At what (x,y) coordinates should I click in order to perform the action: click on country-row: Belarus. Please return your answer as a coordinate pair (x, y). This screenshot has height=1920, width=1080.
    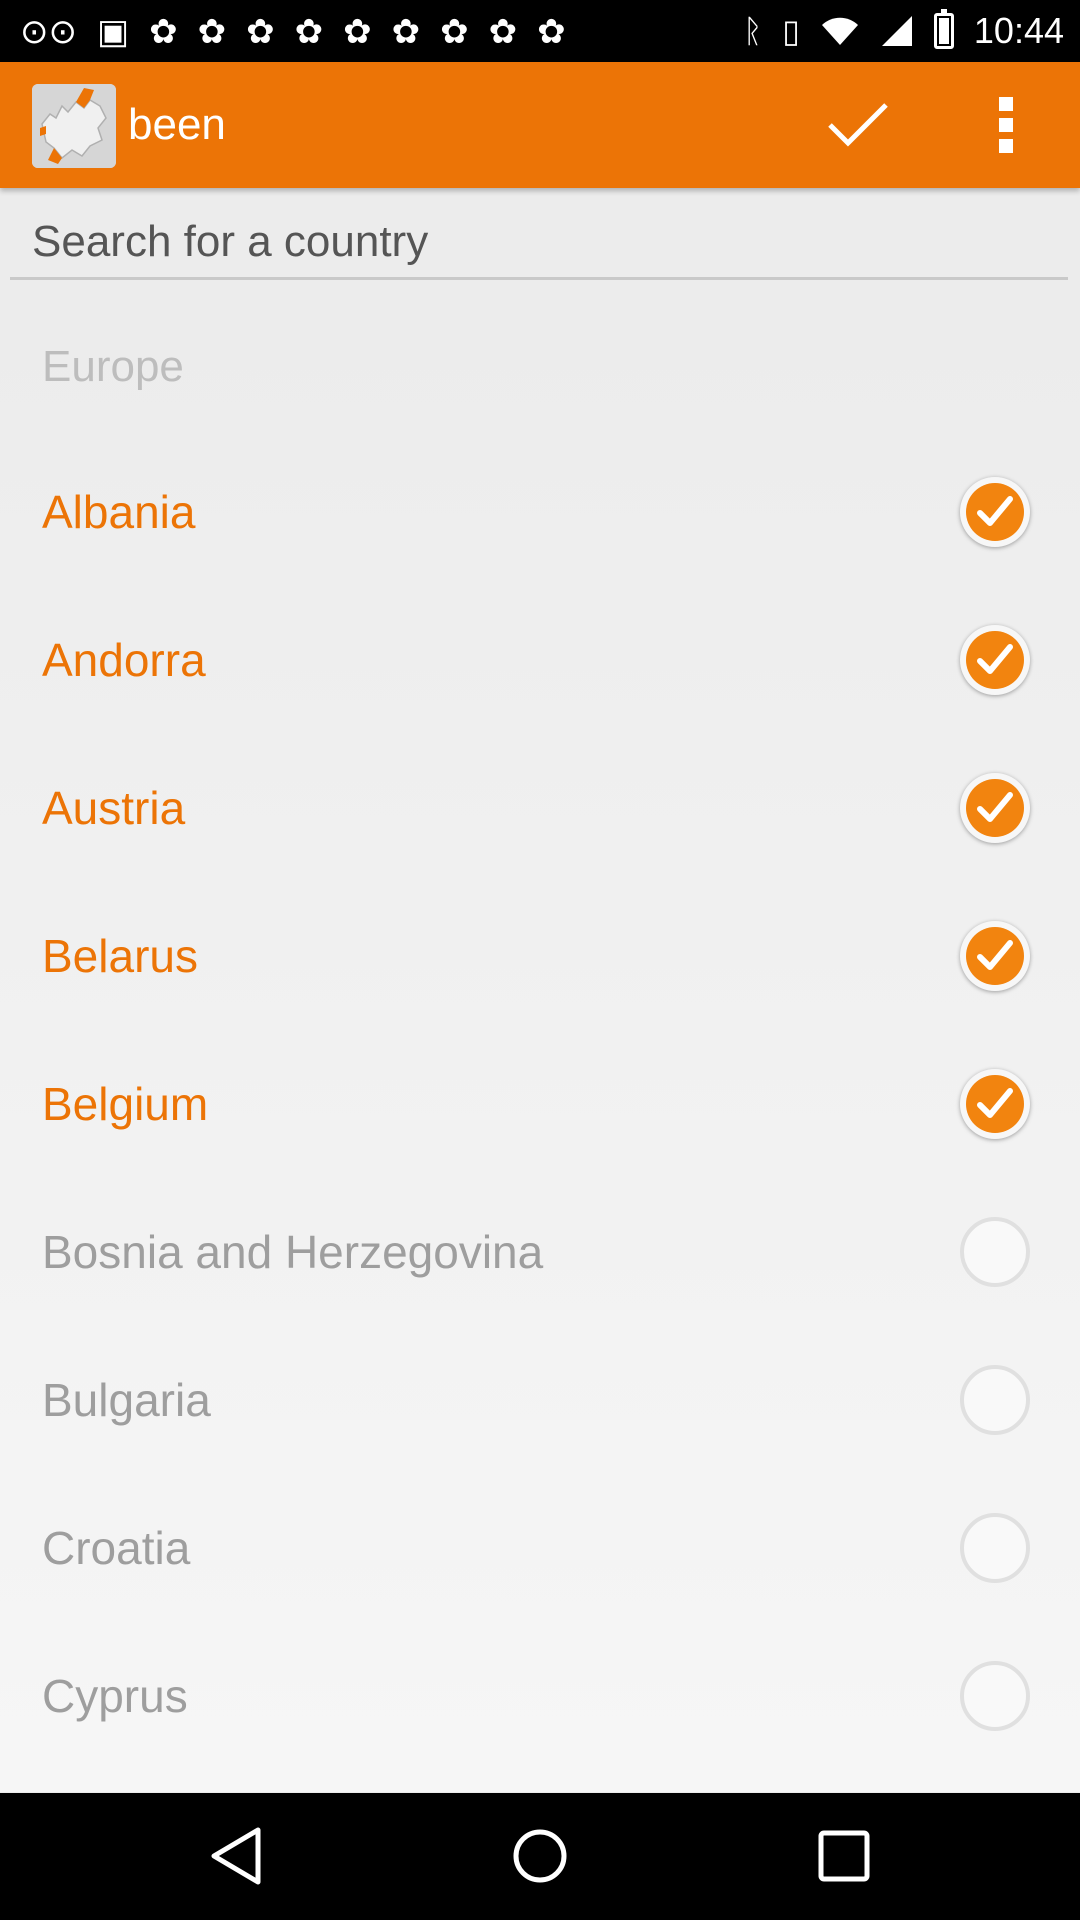
    Looking at the image, I should click on (540, 956).